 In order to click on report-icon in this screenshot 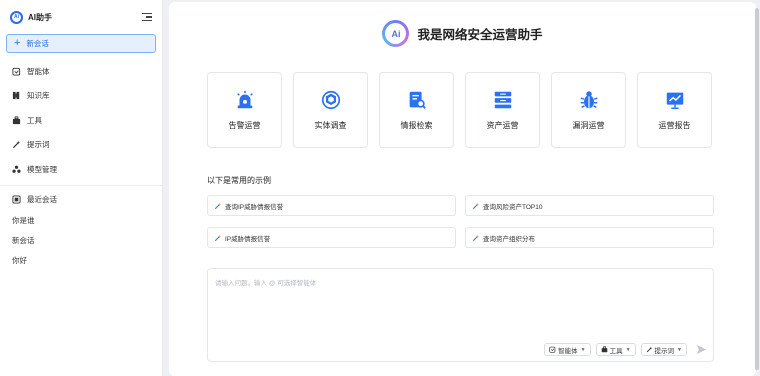, I will do `click(674, 100)`.